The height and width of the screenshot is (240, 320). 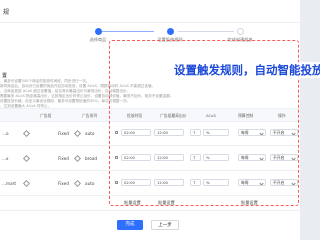 I want to click on step-2-dot, so click(x=170, y=31).